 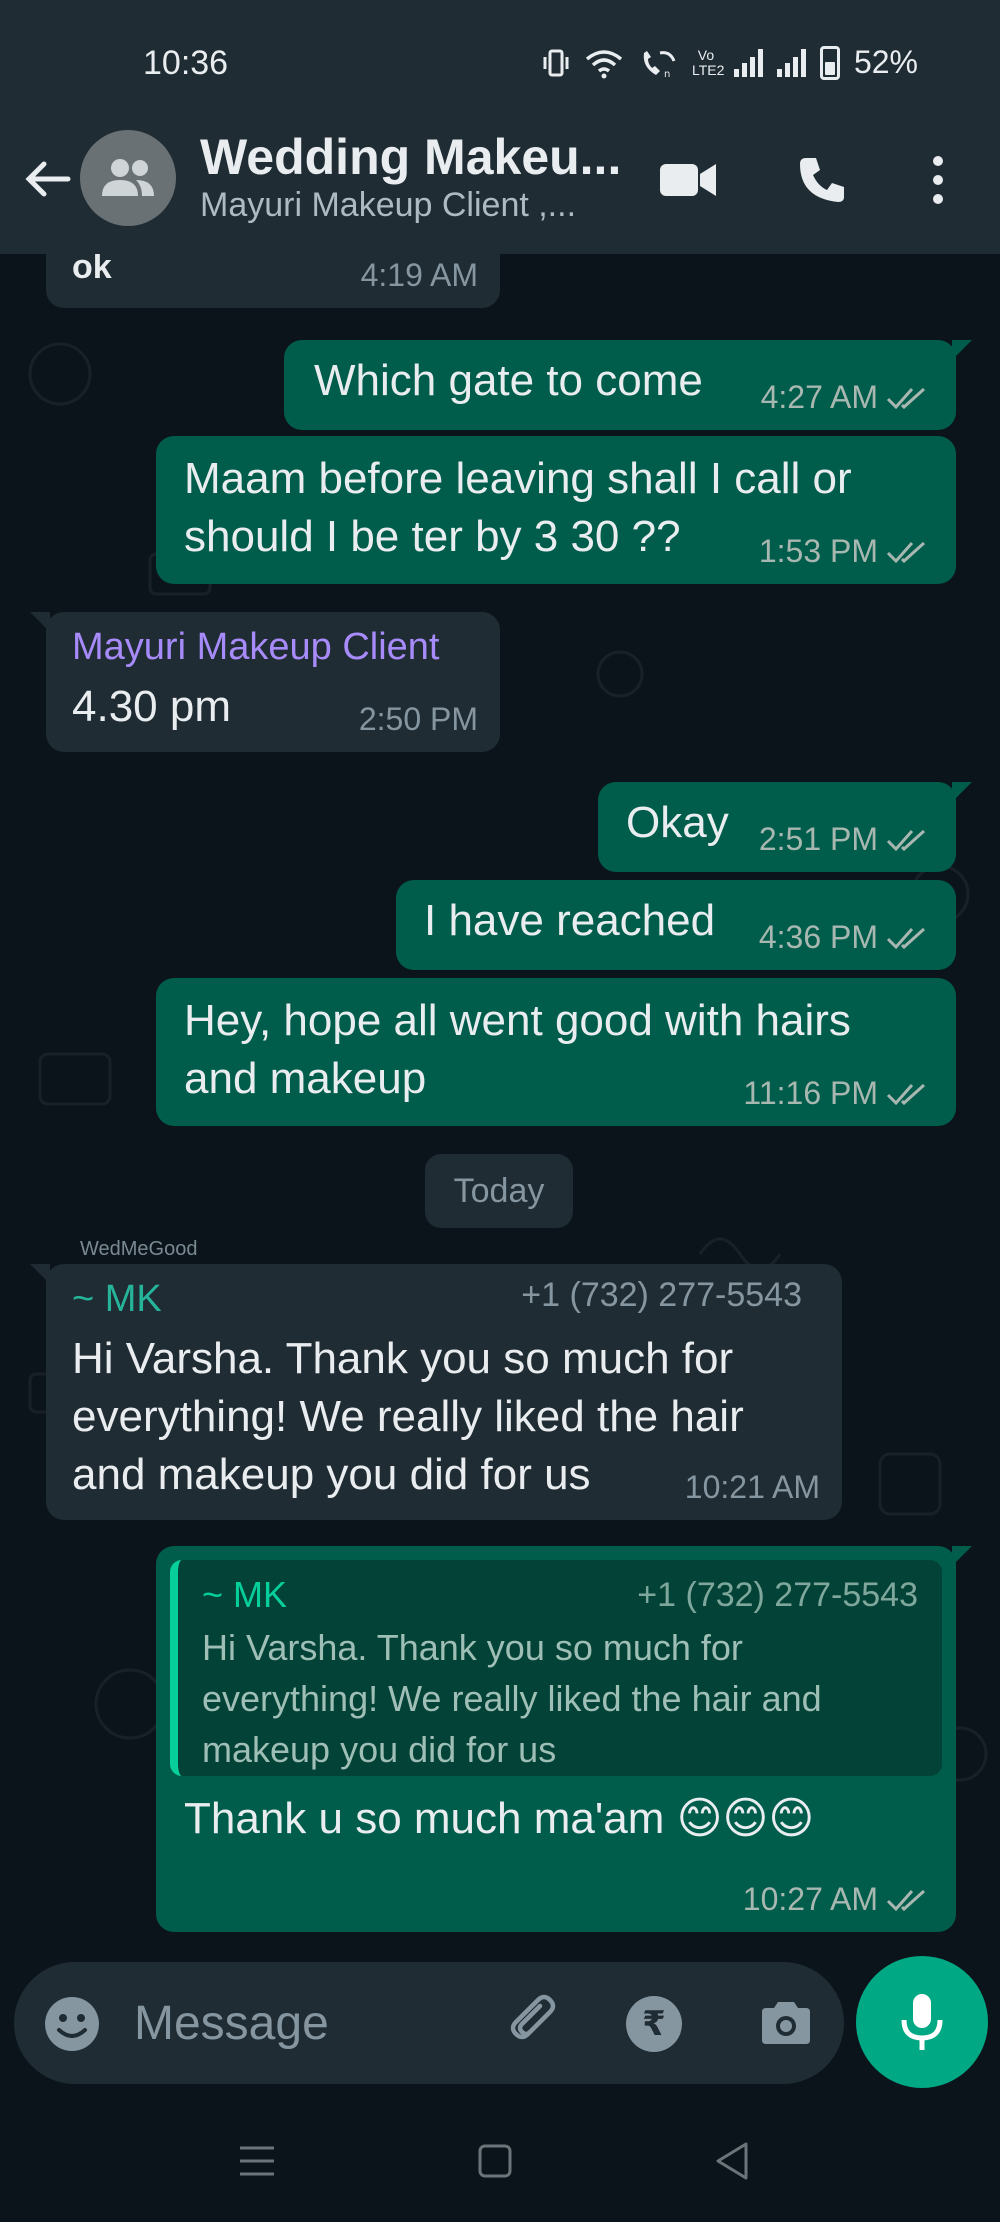 I want to click on message-time: 2:51 PM, so click(x=845, y=839).